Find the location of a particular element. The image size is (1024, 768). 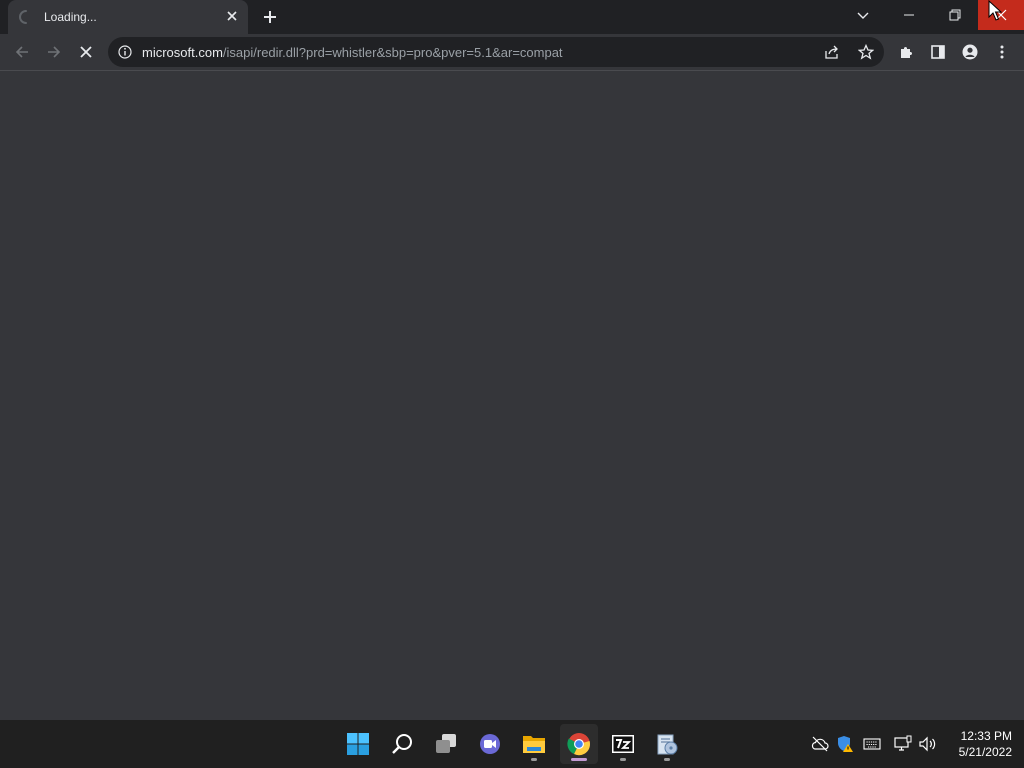

side-panel-button is located at coordinates (938, 52).